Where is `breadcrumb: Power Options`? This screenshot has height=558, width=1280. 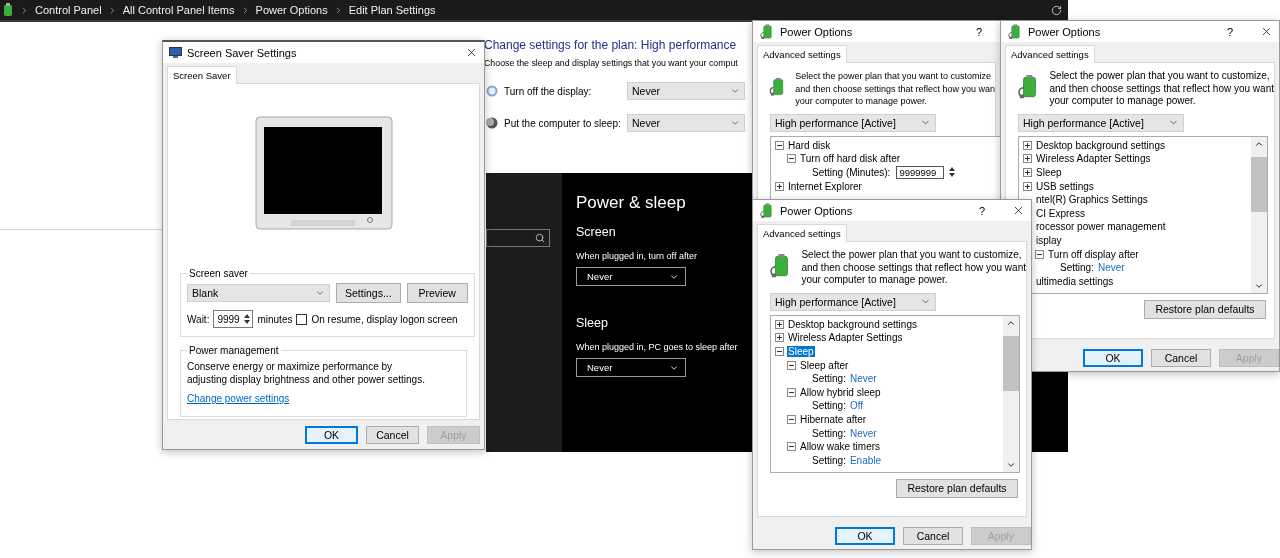
breadcrumb: Power Options is located at coordinates (291, 10).